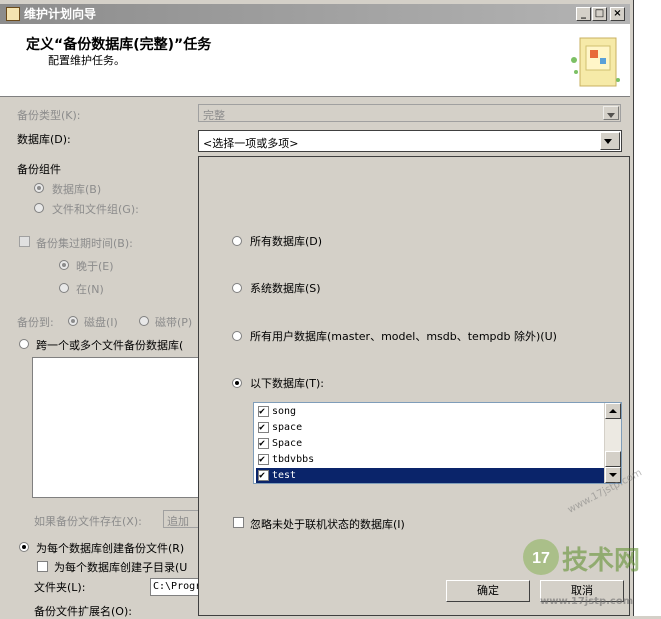 The image size is (661, 619). I want to click on backup-to-label: 备份到:, so click(35, 322).